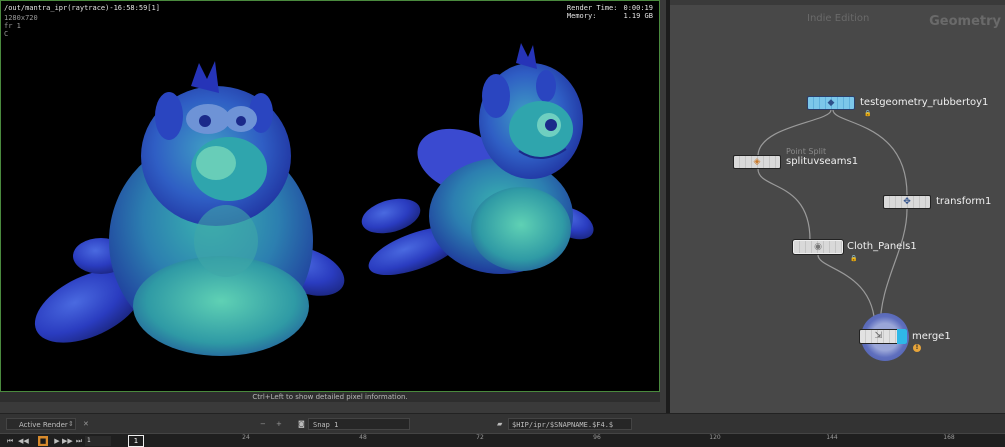  Describe the element at coordinates (878, 336) in the screenshot. I see `merge-icon: ⇲` at that location.